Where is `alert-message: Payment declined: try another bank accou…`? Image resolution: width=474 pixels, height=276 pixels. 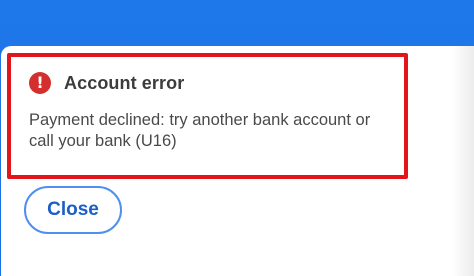
alert-message: Payment declined: try another bank accou… is located at coordinates (200, 130).